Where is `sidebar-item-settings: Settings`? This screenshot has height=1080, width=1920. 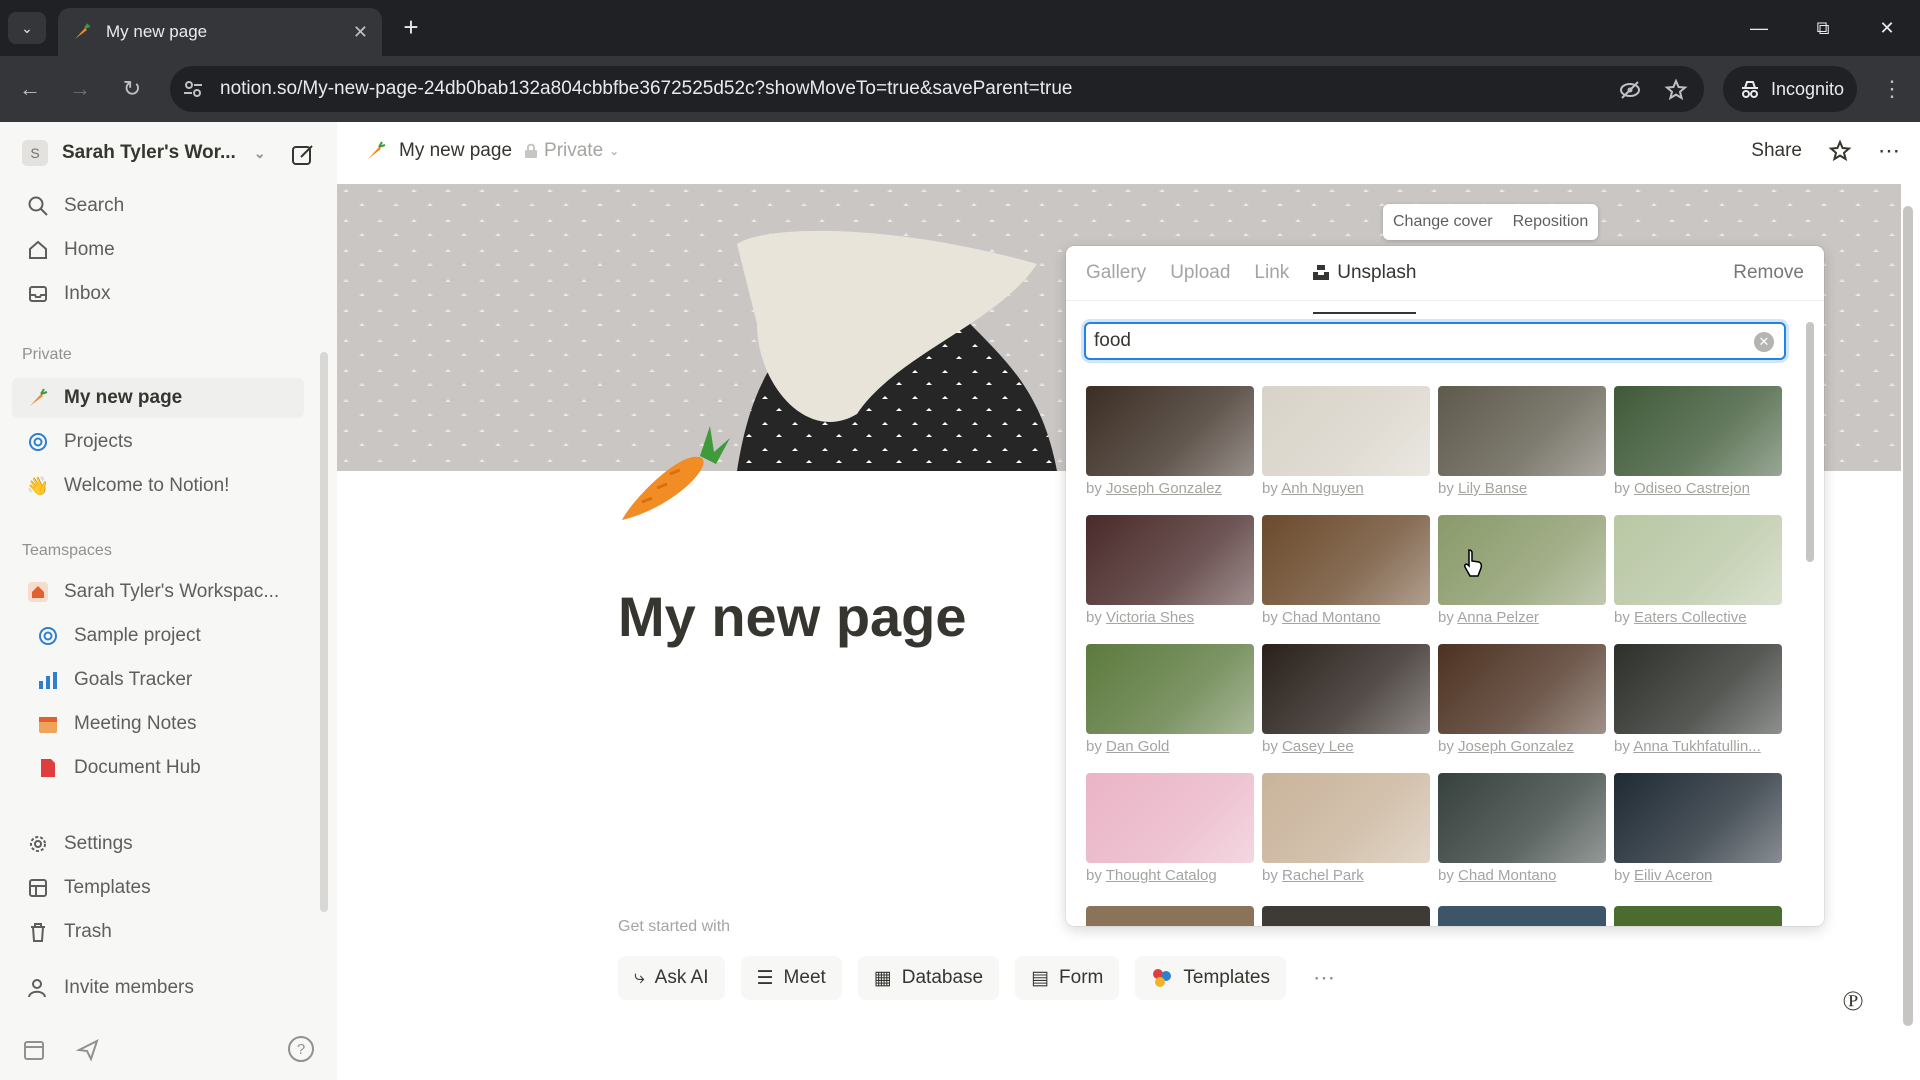
sidebar-item-settings: Settings is located at coordinates (158, 844).